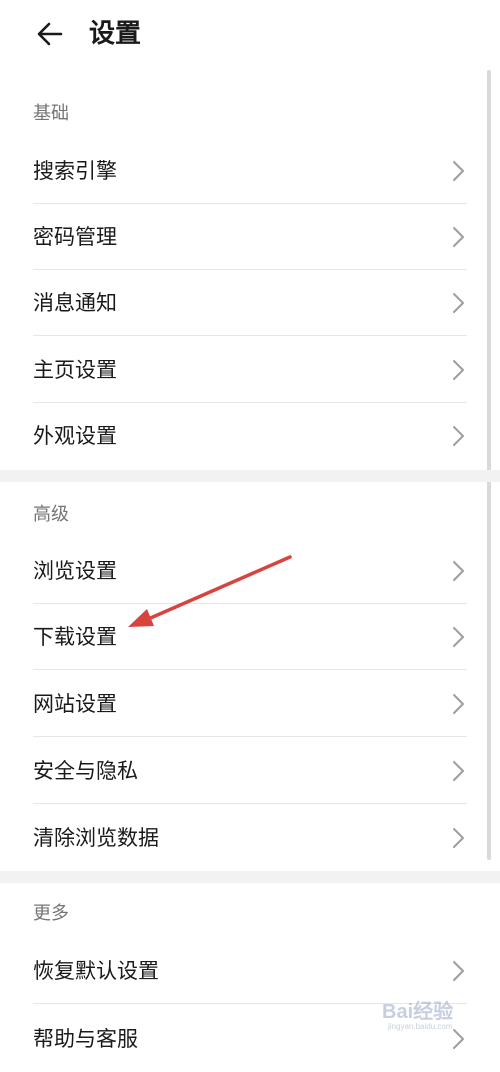 This screenshot has height=1072, width=500. I want to click on item-label: 主页设置, so click(75, 370).